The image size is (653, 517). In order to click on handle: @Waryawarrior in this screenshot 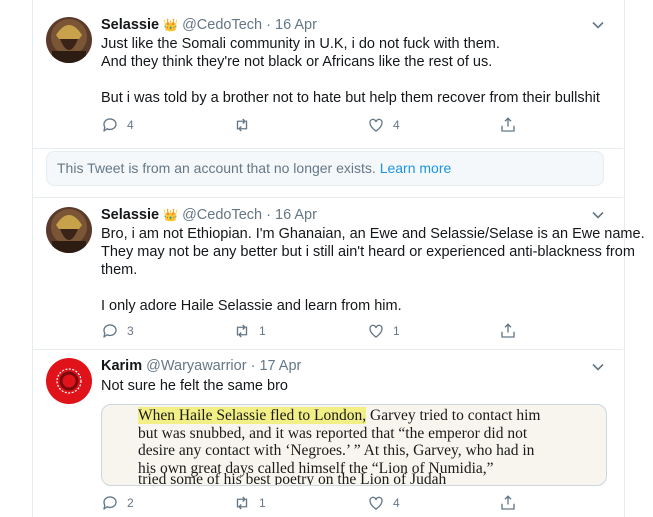, I will do `click(196, 366)`.